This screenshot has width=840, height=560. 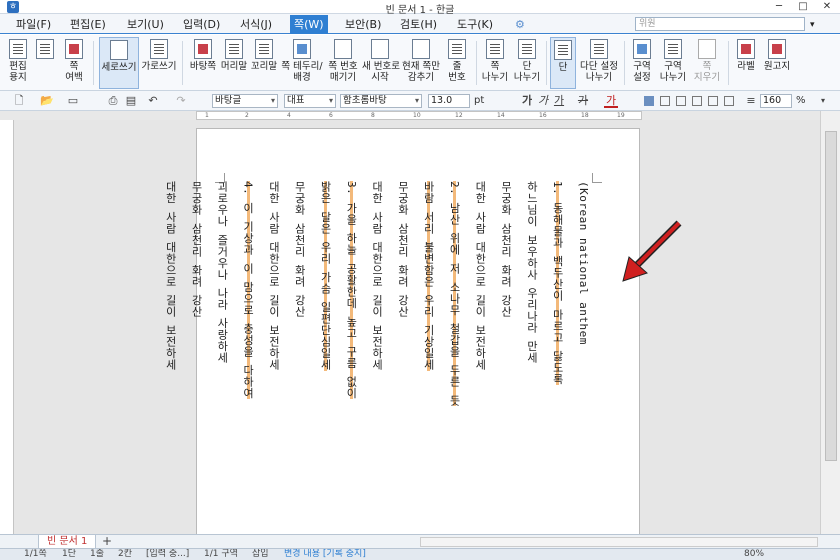 What do you see at coordinates (69, 554) in the screenshot?
I see `status-column: 1단` at bounding box center [69, 554].